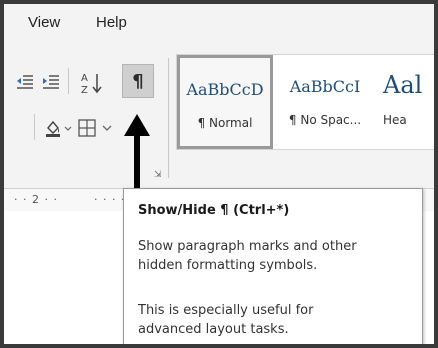  I want to click on ruler-marks: · · · ·, so click(110, 199).